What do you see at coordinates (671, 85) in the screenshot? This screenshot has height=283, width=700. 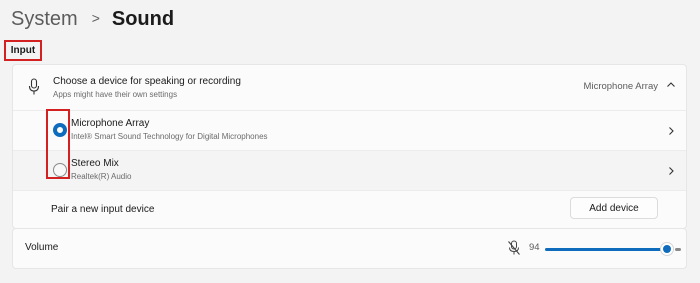 I see `chevron-up-icon` at bounding box center [671, 85].